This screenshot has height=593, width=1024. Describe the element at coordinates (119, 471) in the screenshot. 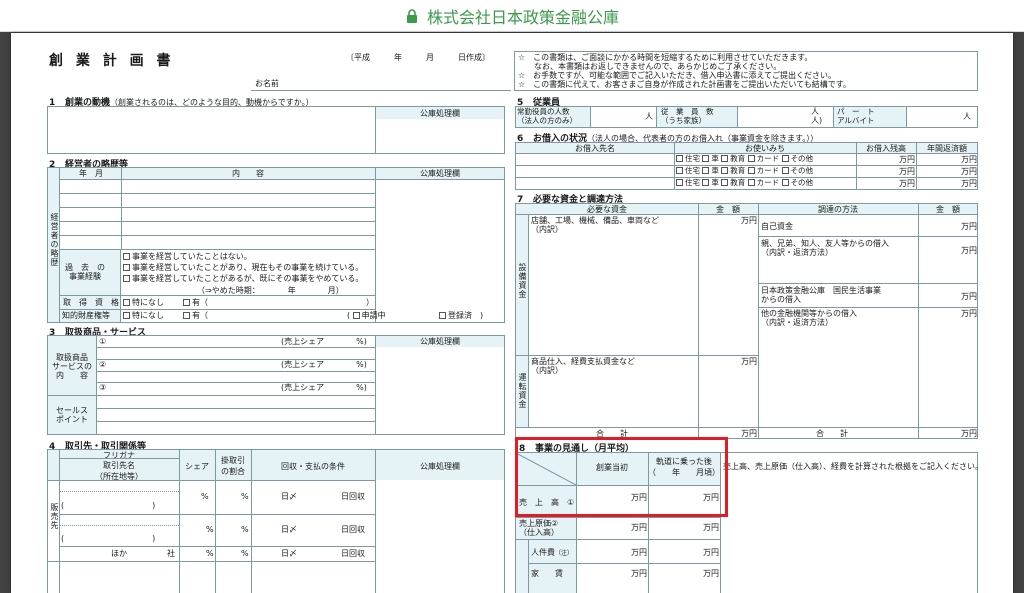

I see `client-name-label: 取引先名 （所在地等）` at that location.